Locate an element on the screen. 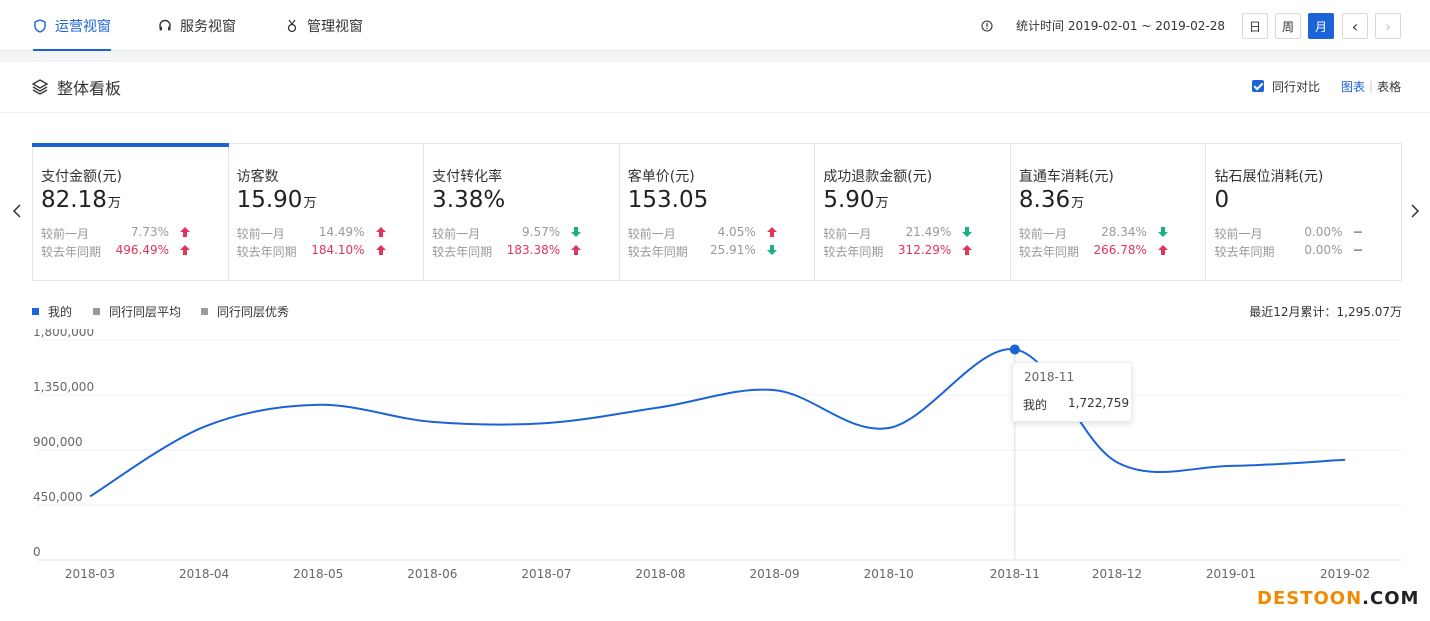 Image resolution: width=1430 pixels, height=621 pixels. prev-period-button: ‹ is located at coordinates (1355, 26).